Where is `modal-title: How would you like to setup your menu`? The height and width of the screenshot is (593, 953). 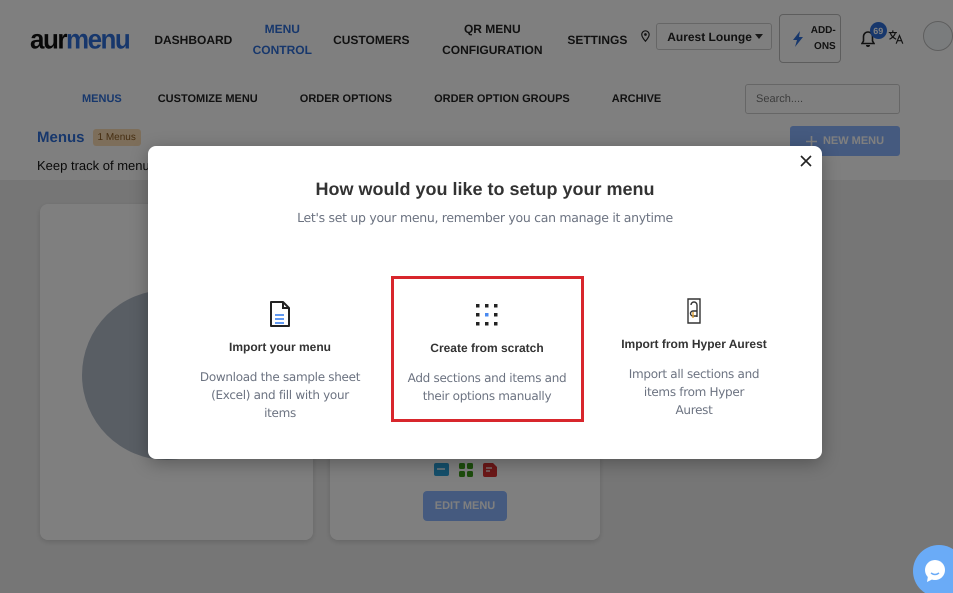 modal-title: How would you like to setup your menu is located at coordinates (485, 189).